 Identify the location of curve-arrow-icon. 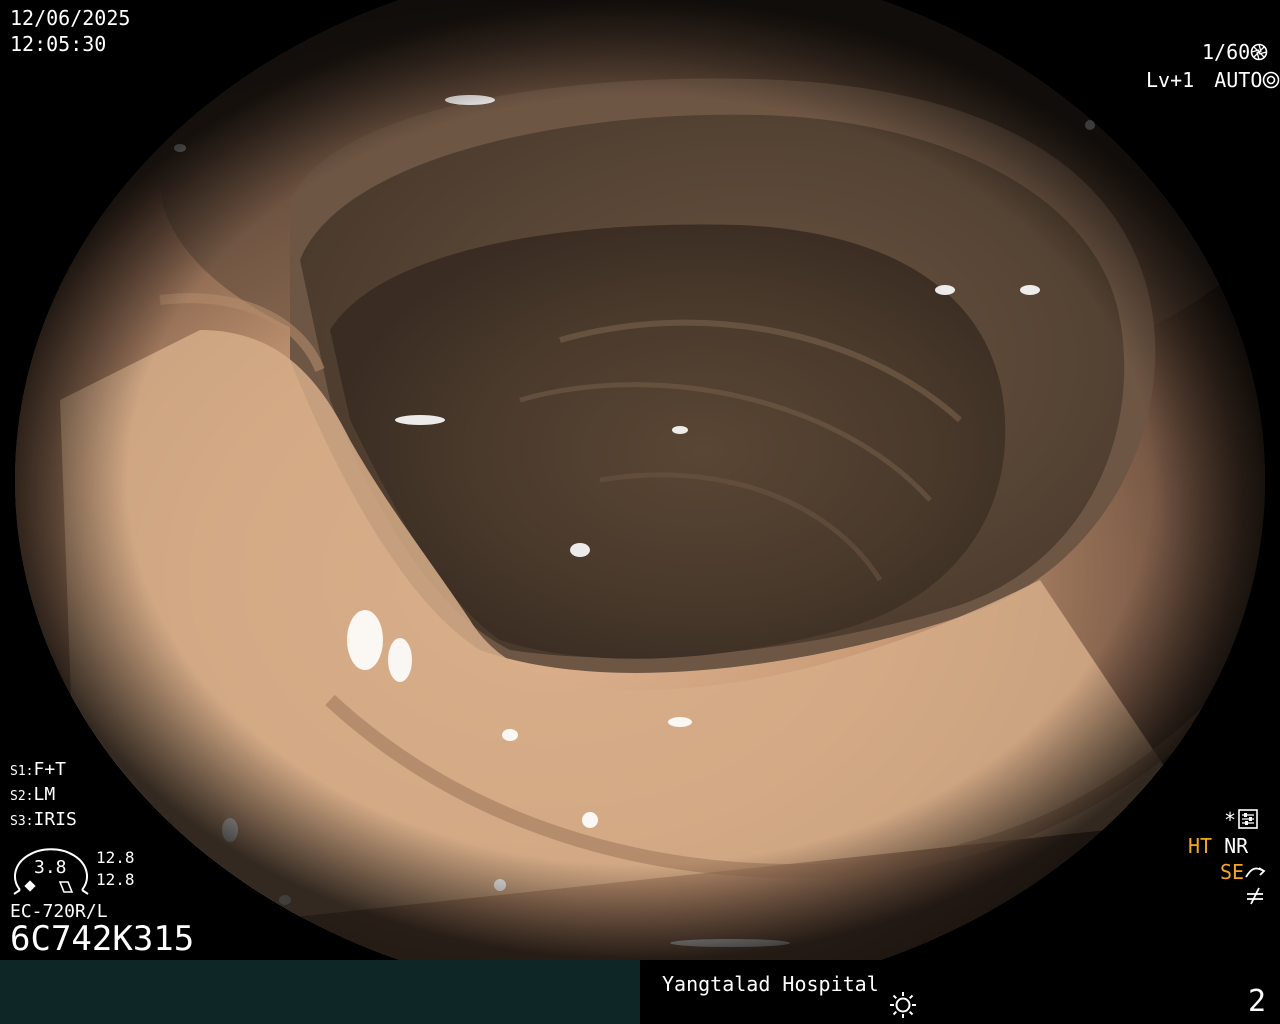
(1255, 874).